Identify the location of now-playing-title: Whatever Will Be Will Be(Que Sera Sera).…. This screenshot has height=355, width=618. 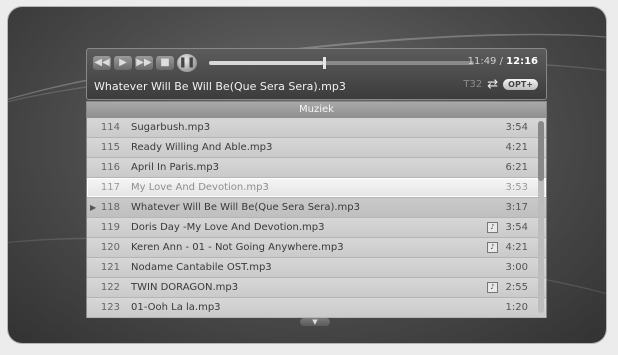
(220, 86).